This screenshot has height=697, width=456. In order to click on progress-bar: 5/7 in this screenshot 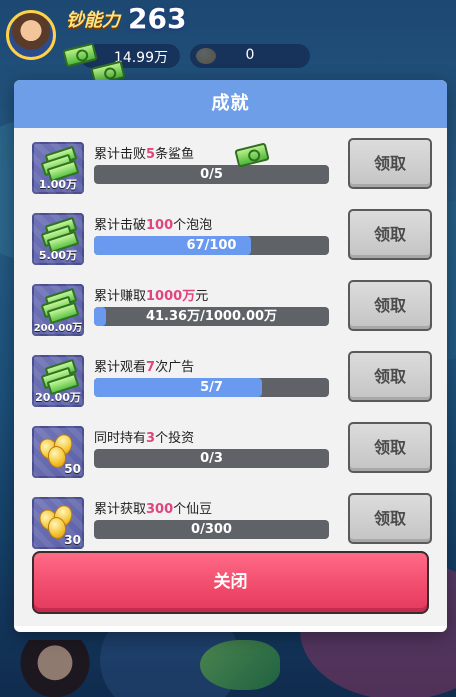, I will do `click(211, 387)`.